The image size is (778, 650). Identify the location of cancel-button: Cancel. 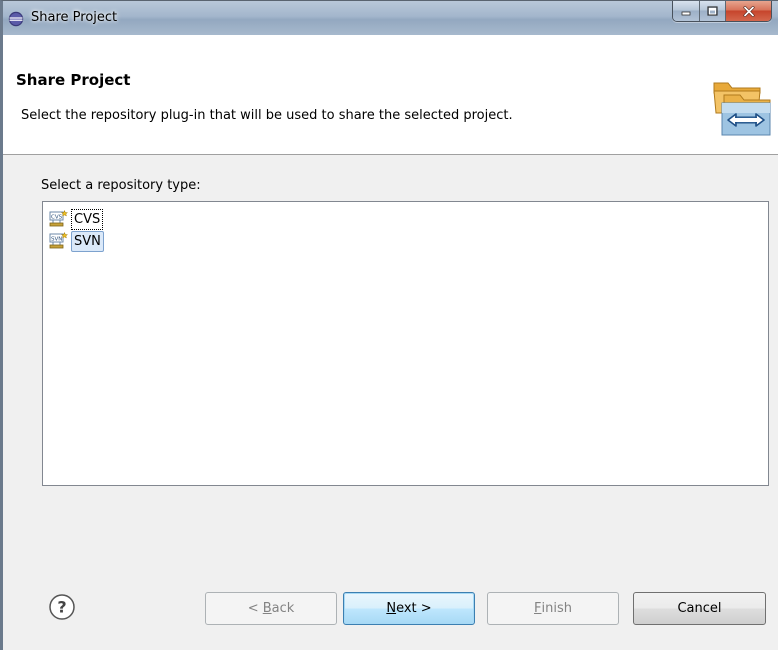
(699, 608).